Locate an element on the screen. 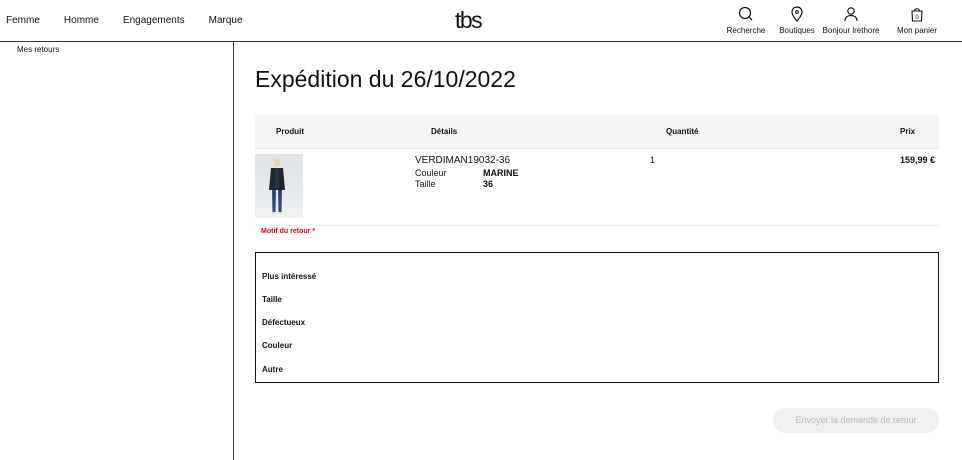 This screenshot has height=460, width=962. search-action: Recherche is located at coordinates (746, 20).